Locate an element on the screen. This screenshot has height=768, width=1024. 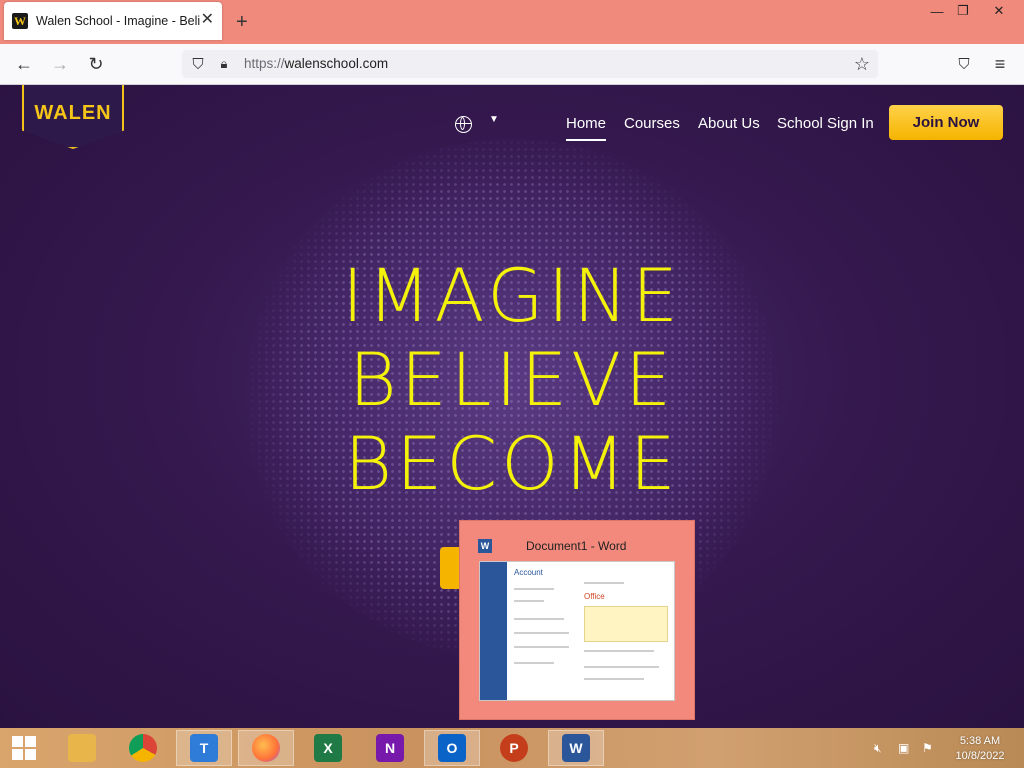
taskbar-onenote: N is located at coordinates (390, 748).